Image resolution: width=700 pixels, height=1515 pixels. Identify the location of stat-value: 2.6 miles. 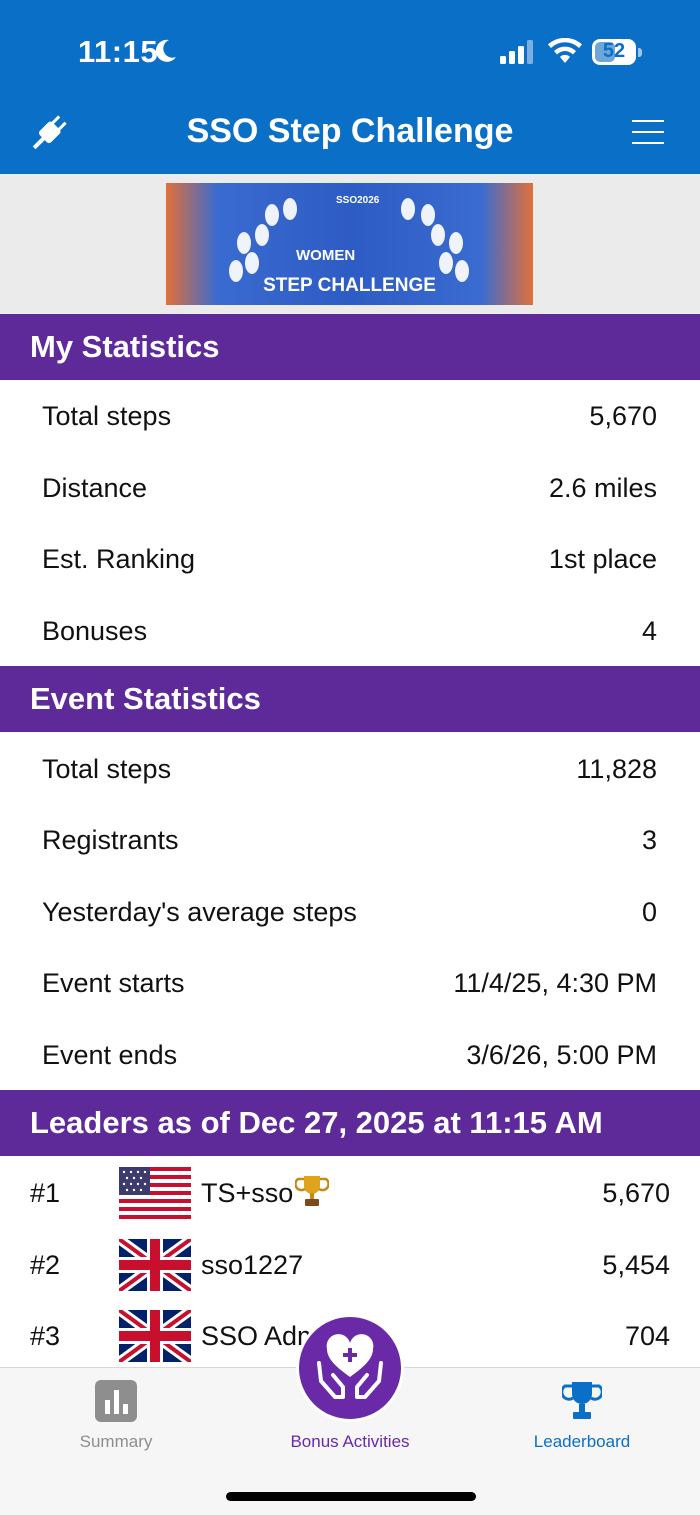
(602, 488).